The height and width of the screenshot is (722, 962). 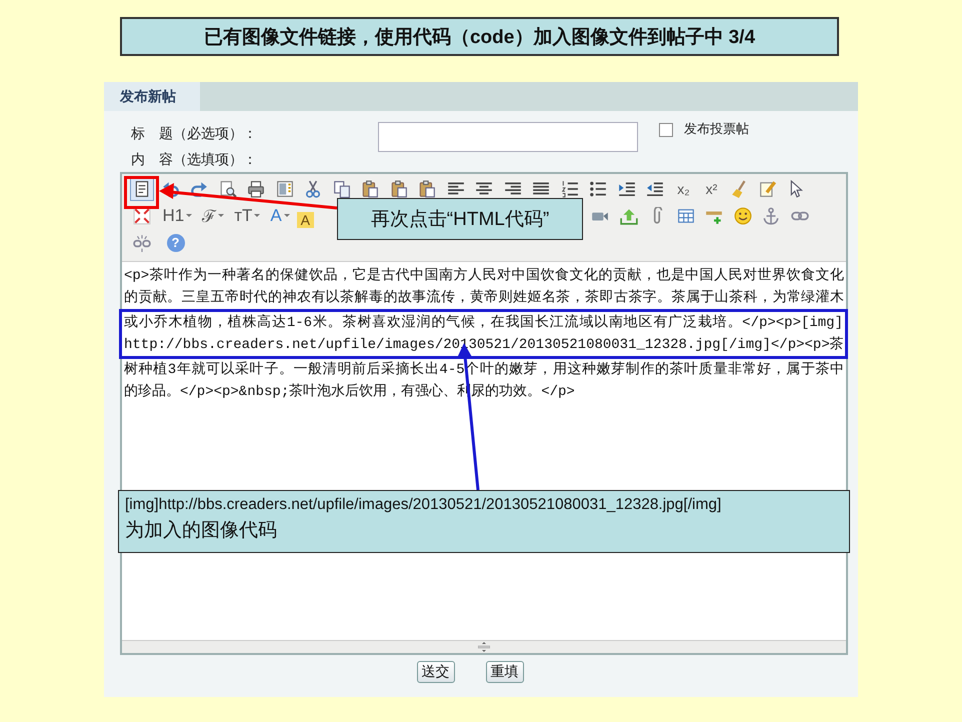 What do you see at coordinates (513, 189) in the screenshot?
I see `align-right-icon` at bounding box center [513, 189].